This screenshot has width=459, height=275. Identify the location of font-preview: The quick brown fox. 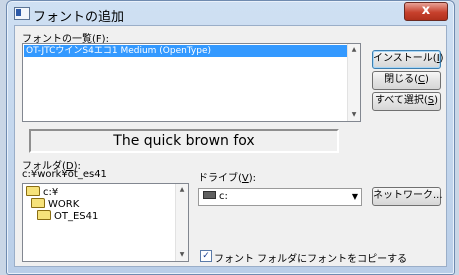
(184, 141).